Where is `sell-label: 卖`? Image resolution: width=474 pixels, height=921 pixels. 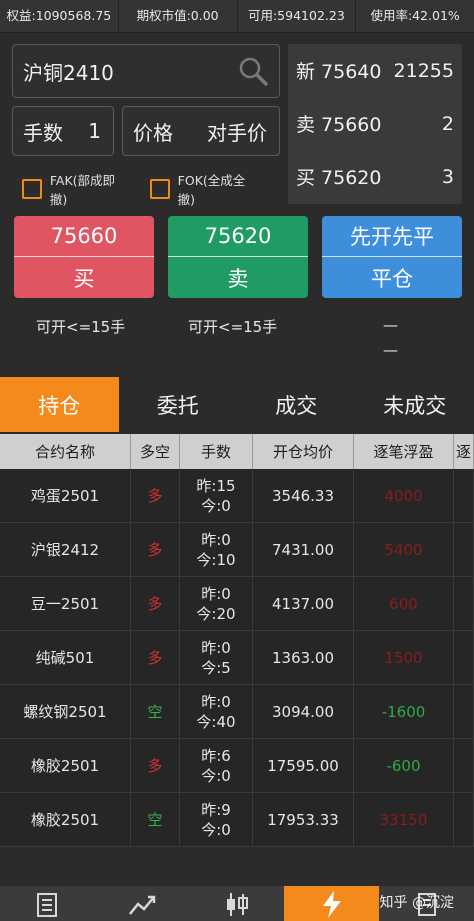
sell-label: 卖 is located at coordinates (238, 278).